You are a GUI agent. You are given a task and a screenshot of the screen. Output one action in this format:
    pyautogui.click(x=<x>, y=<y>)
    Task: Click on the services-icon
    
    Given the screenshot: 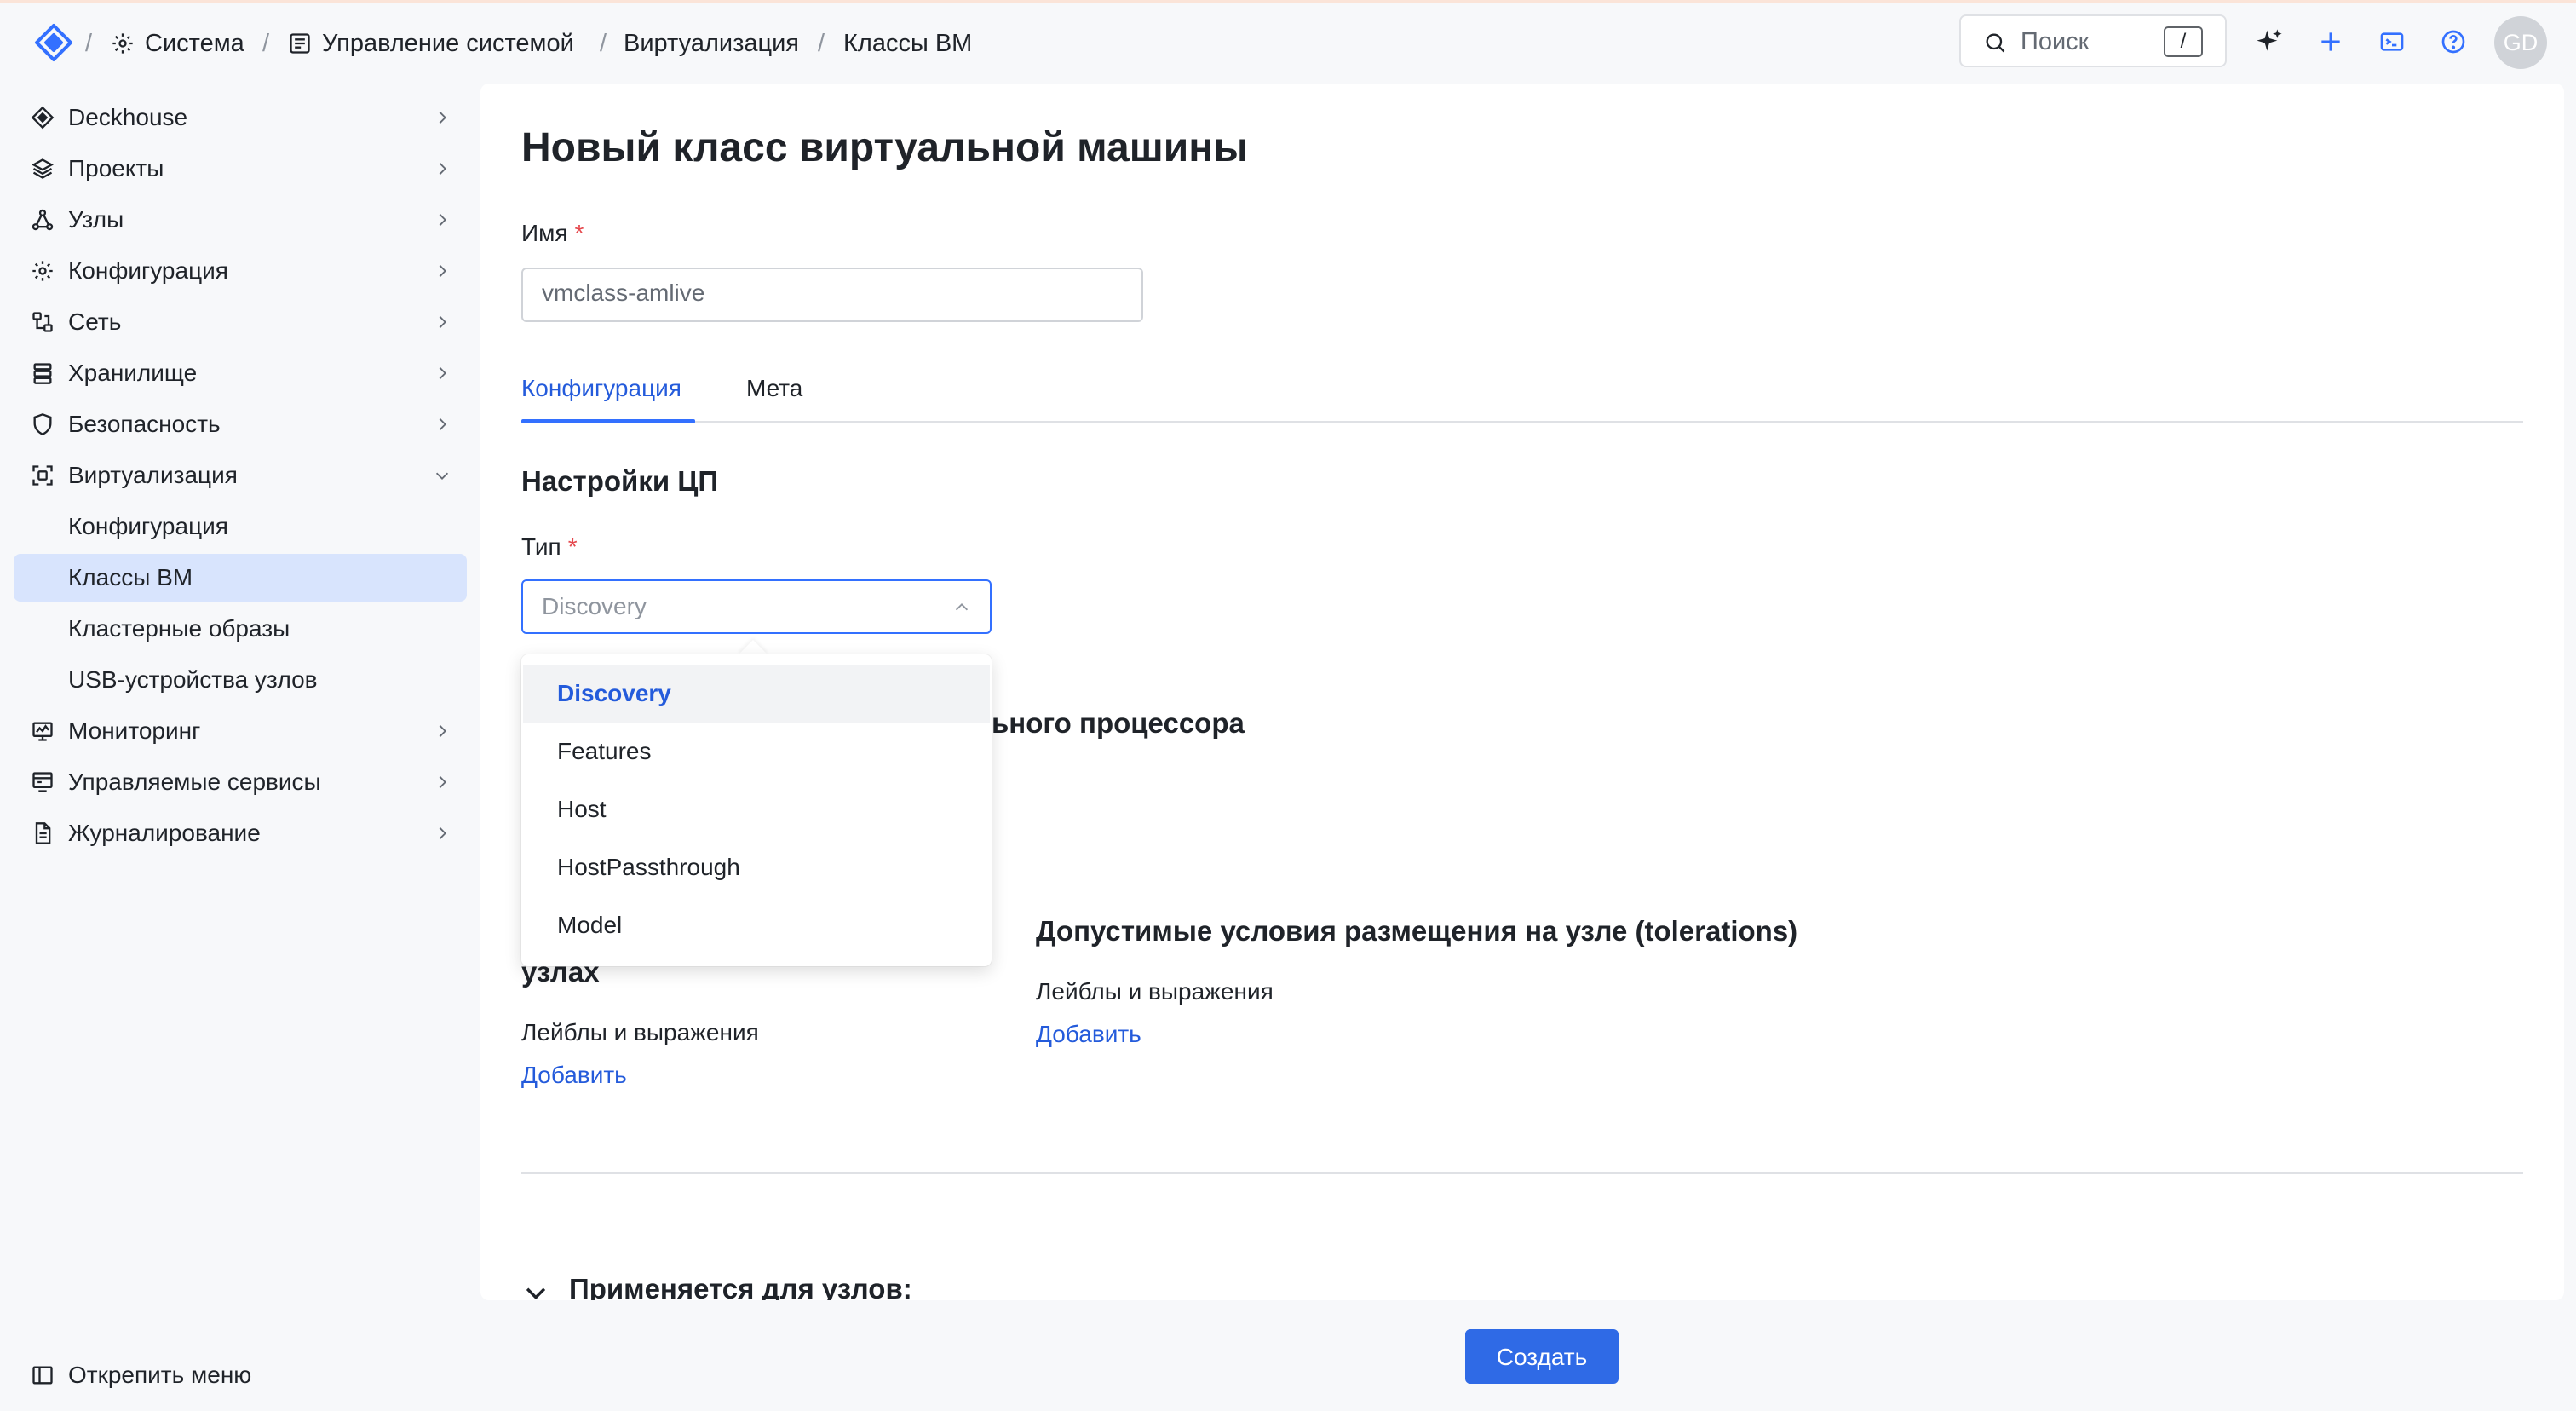 What is the action you would take?
    pyautogui.click(x=43, y=782)
    